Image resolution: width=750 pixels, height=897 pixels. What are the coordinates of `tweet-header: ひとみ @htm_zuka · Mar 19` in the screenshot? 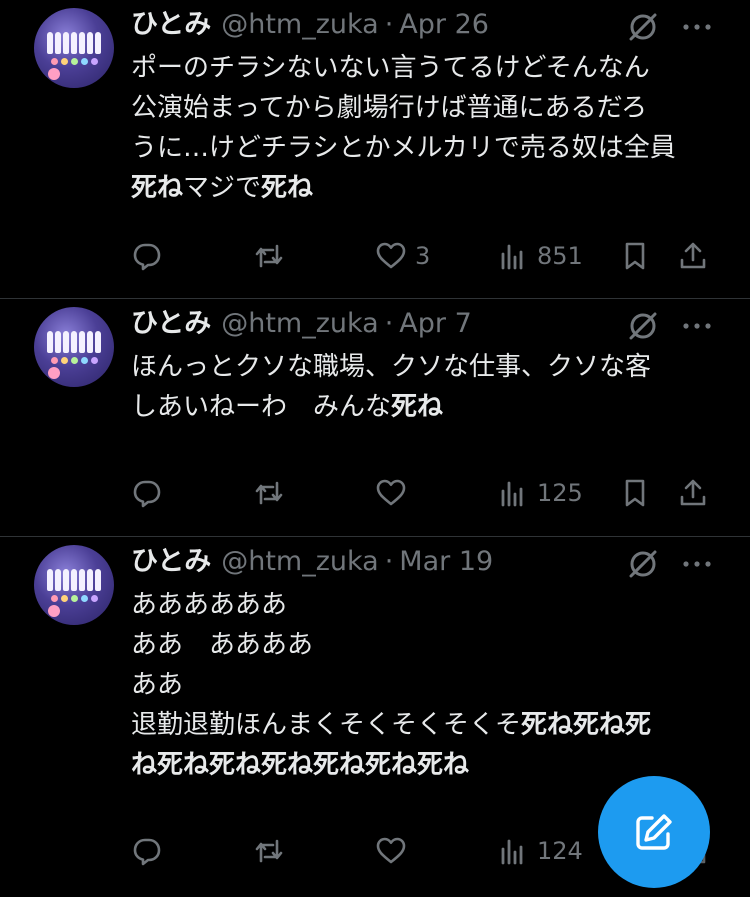 It's located at (312, 562).